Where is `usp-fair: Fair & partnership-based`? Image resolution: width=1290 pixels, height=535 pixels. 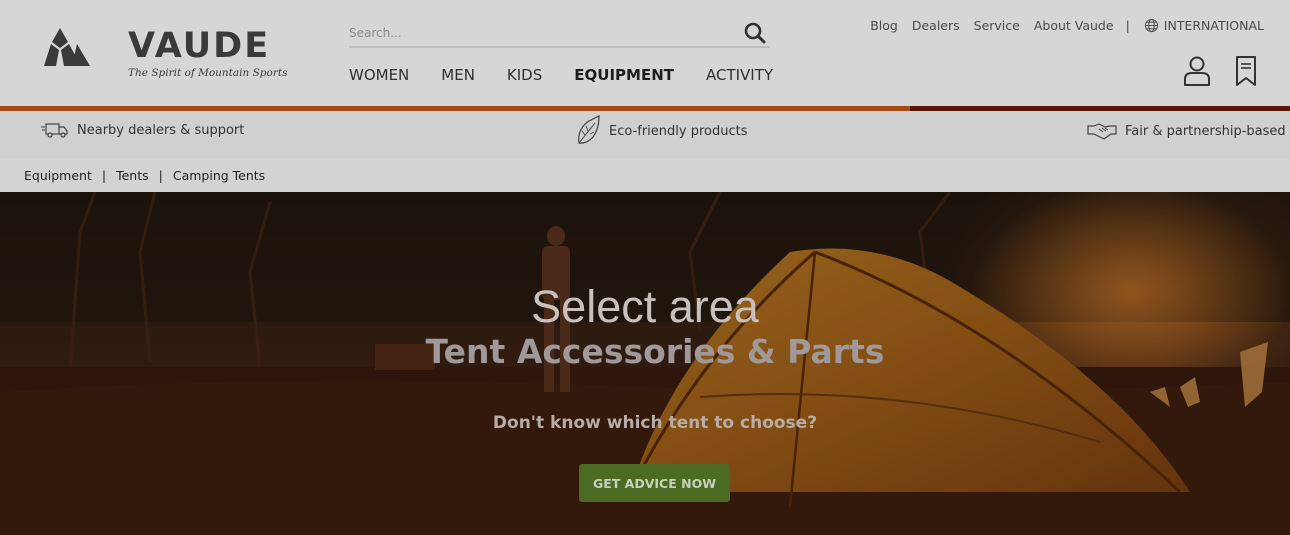
usp-fair: Fair & partnership-based is located at coordinates (1186, 131).